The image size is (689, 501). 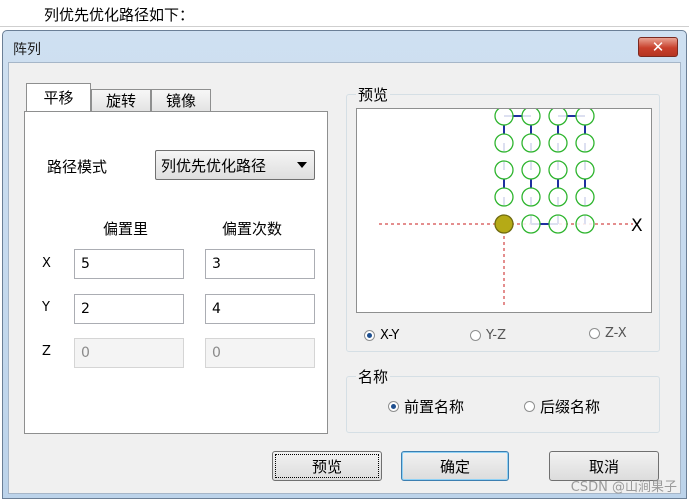 I want to click on array-path, so click(x=544, y=170).